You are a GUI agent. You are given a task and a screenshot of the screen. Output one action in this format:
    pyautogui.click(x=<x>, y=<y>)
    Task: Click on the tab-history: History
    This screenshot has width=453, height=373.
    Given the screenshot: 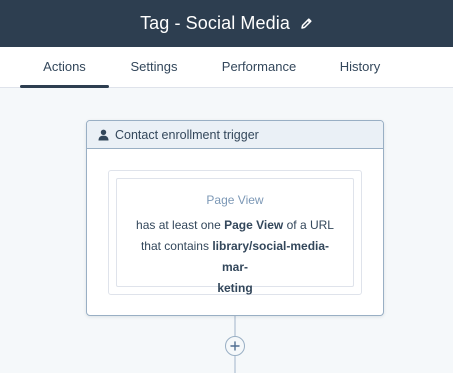 What is the action you would take?
    pyautogui.click(x=360, y=67)
    